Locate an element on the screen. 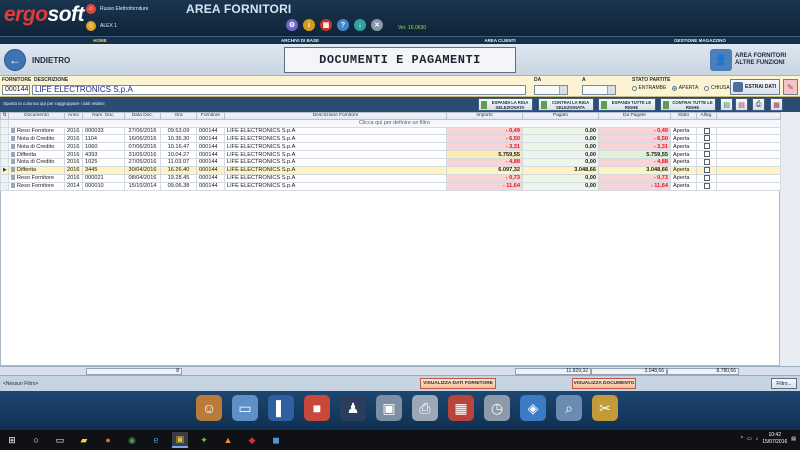 This screenshot has height=450, width=800. altre-funzioni-button: 👤 AREA FORNITORI ALTRE FUNZIONI is located at coordinates (754, 60).